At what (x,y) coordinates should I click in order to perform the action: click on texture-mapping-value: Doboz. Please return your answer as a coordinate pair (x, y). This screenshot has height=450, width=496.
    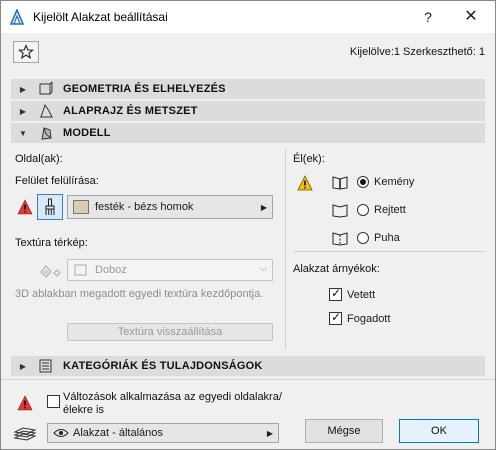
    Looking at the image, I should click on (111, 270).